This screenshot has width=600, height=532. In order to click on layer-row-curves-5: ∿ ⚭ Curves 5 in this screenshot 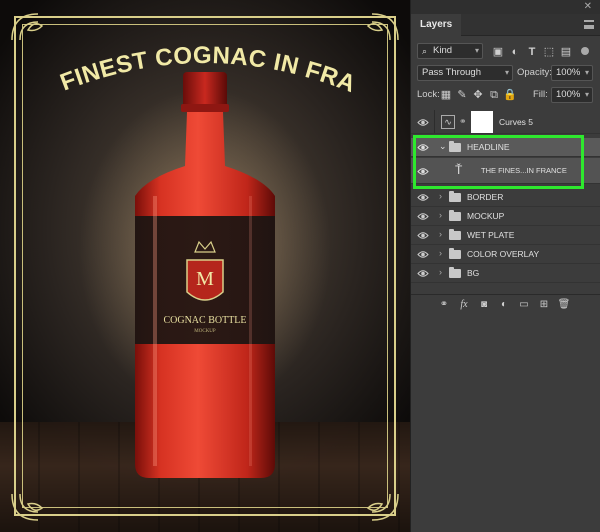, I will do `click(505, 122)`.